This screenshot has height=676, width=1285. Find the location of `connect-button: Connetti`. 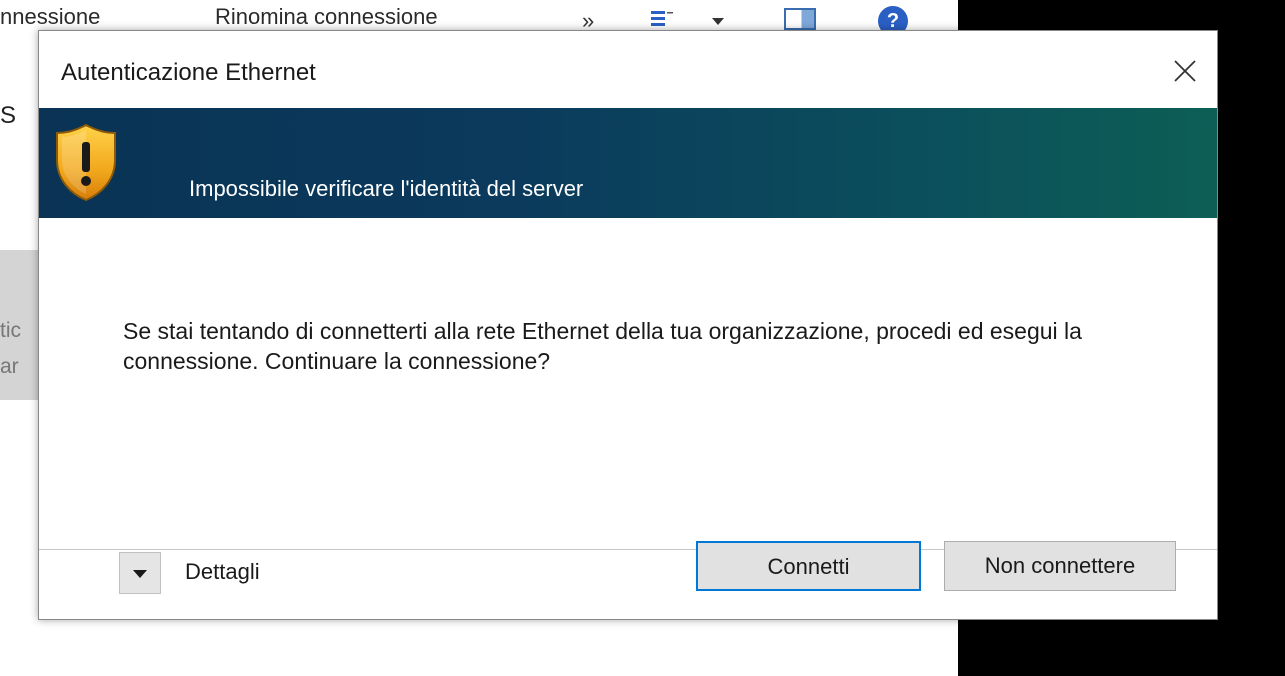

connect-button: Connetti is located at coordinates (808, 566).